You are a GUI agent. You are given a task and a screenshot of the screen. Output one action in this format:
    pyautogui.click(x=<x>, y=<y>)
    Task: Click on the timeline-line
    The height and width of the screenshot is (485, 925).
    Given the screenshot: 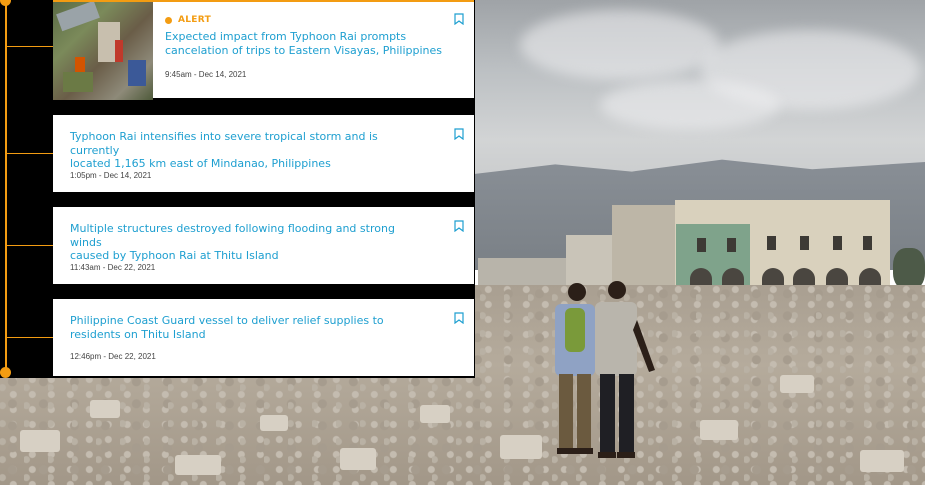 What is the action you would take?
    pyautogui.click(x=6, y=186)
    